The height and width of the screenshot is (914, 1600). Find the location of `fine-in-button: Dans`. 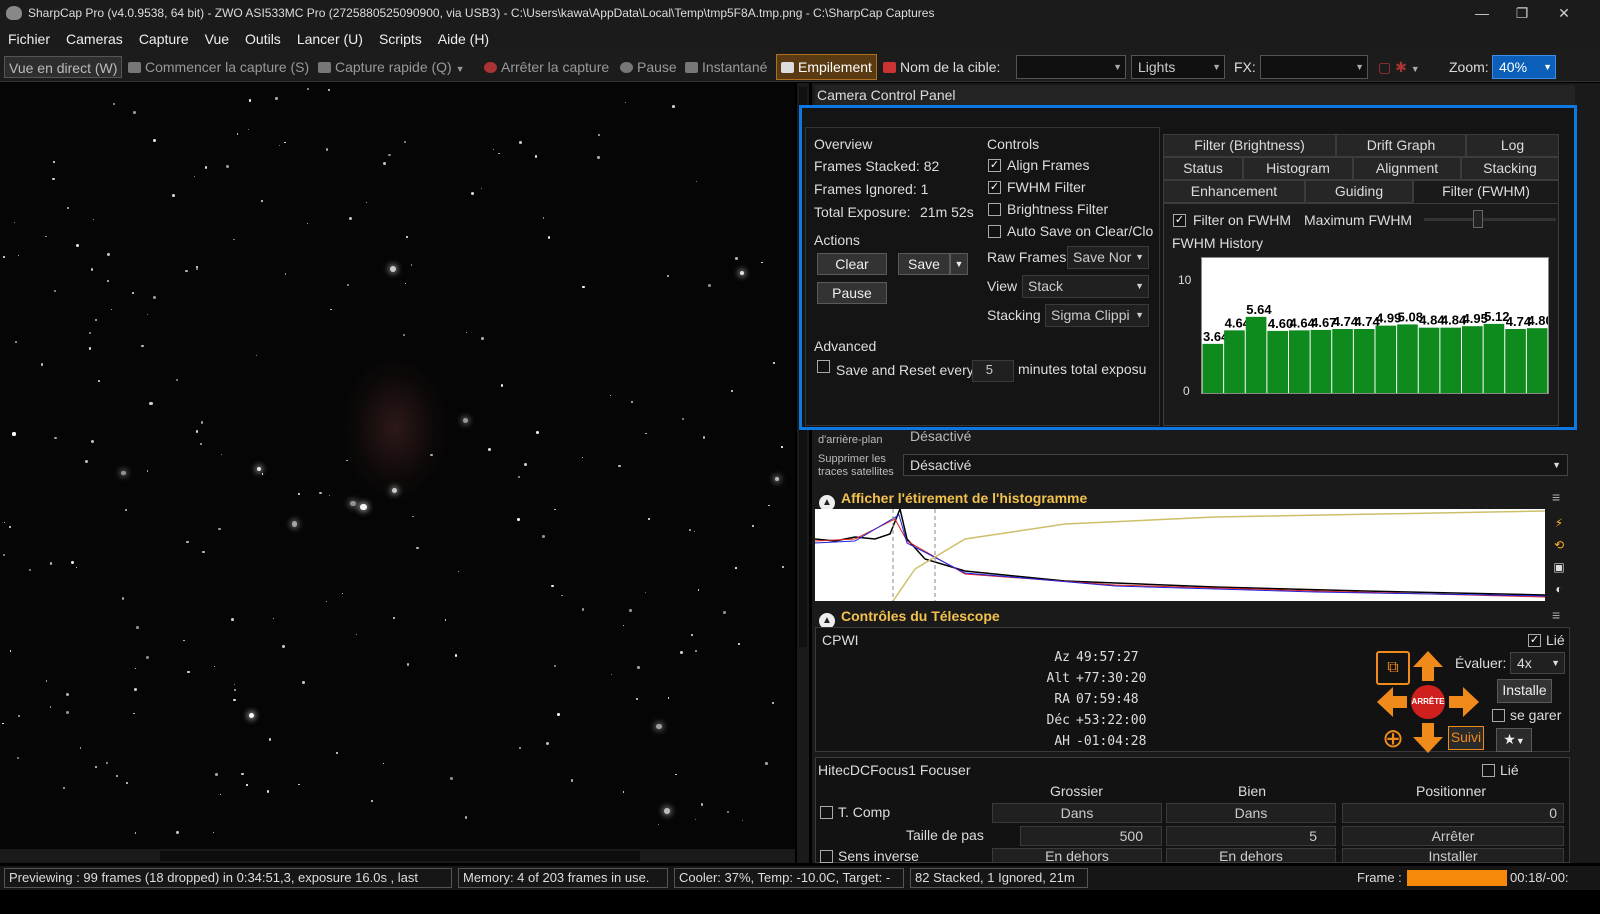

fine-in-button: Dans is located at coordinates (1251, 813).